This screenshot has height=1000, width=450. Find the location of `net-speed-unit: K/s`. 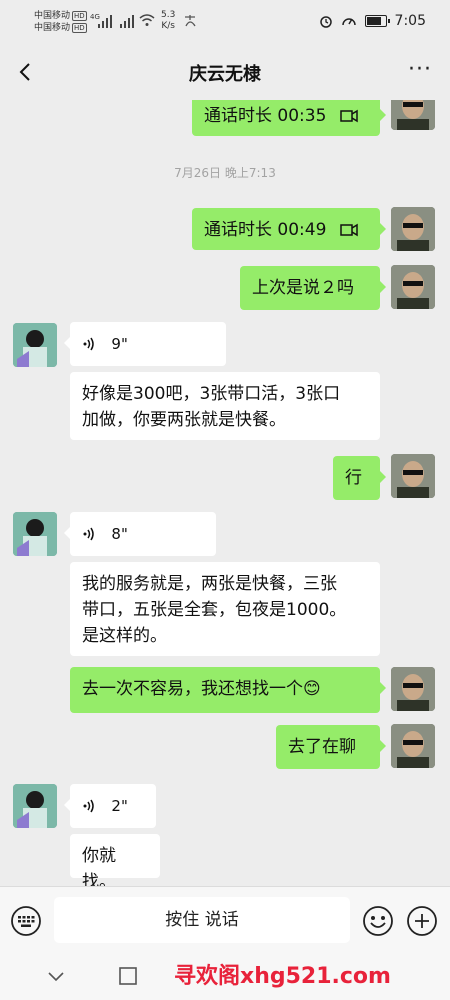

net-speed-unit: K/s is located at coordinates (168, 26).